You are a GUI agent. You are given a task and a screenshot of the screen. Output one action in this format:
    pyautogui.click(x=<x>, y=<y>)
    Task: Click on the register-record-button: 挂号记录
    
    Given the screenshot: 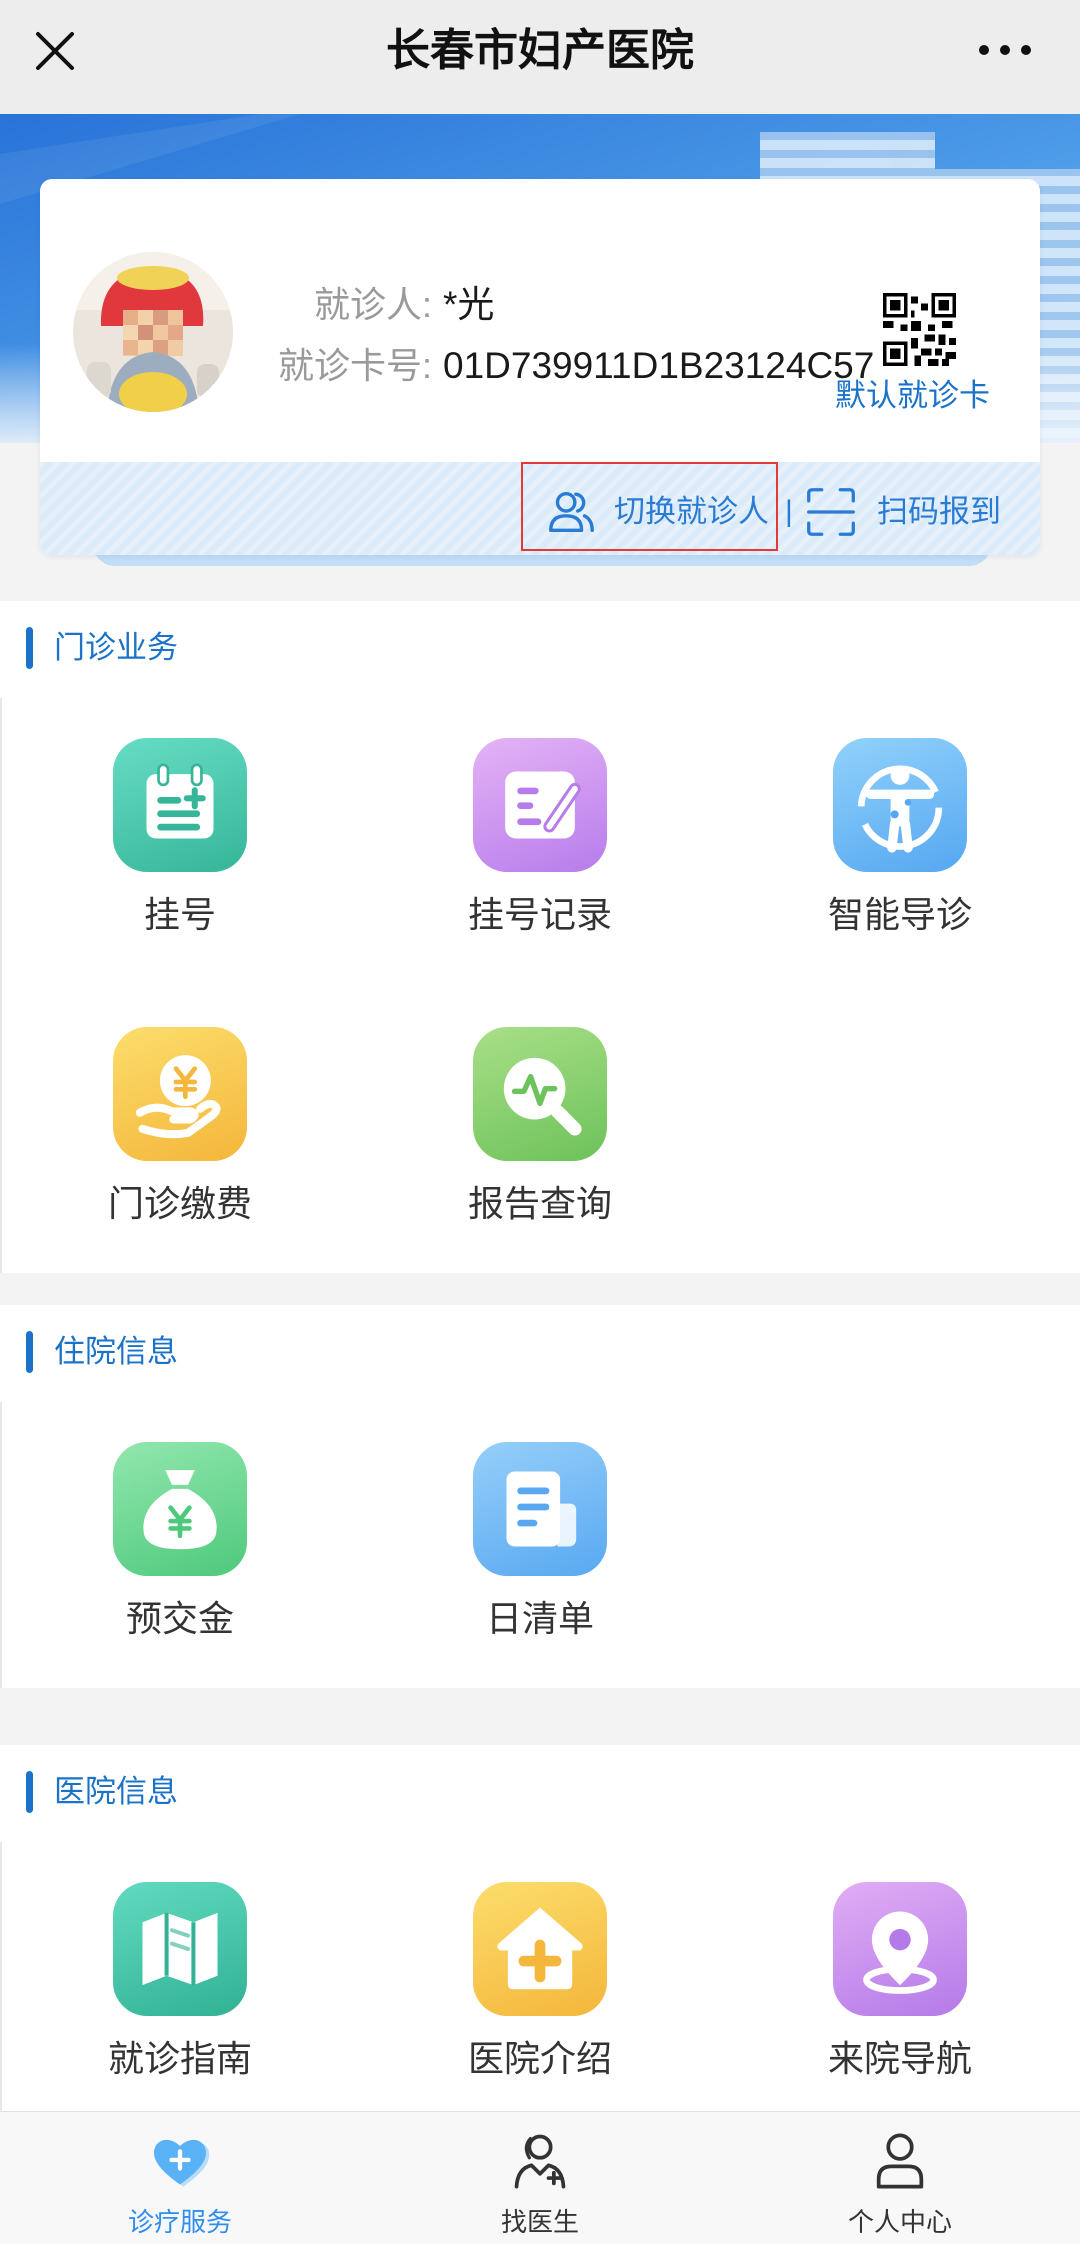 What is the action you would take?
    pyautogui.click(x=540, y=848)
    